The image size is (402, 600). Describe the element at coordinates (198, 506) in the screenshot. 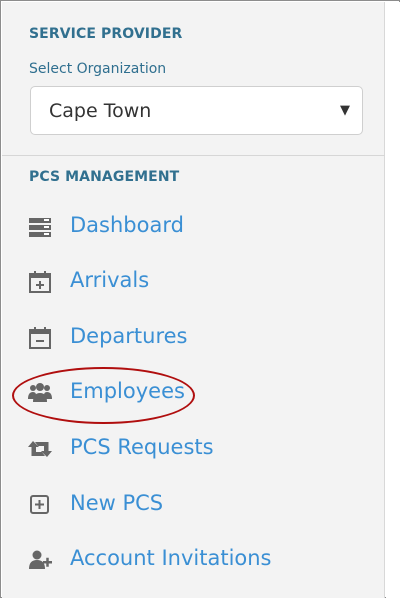

I see `nav-item-new-pcs: New PCS` at that location.